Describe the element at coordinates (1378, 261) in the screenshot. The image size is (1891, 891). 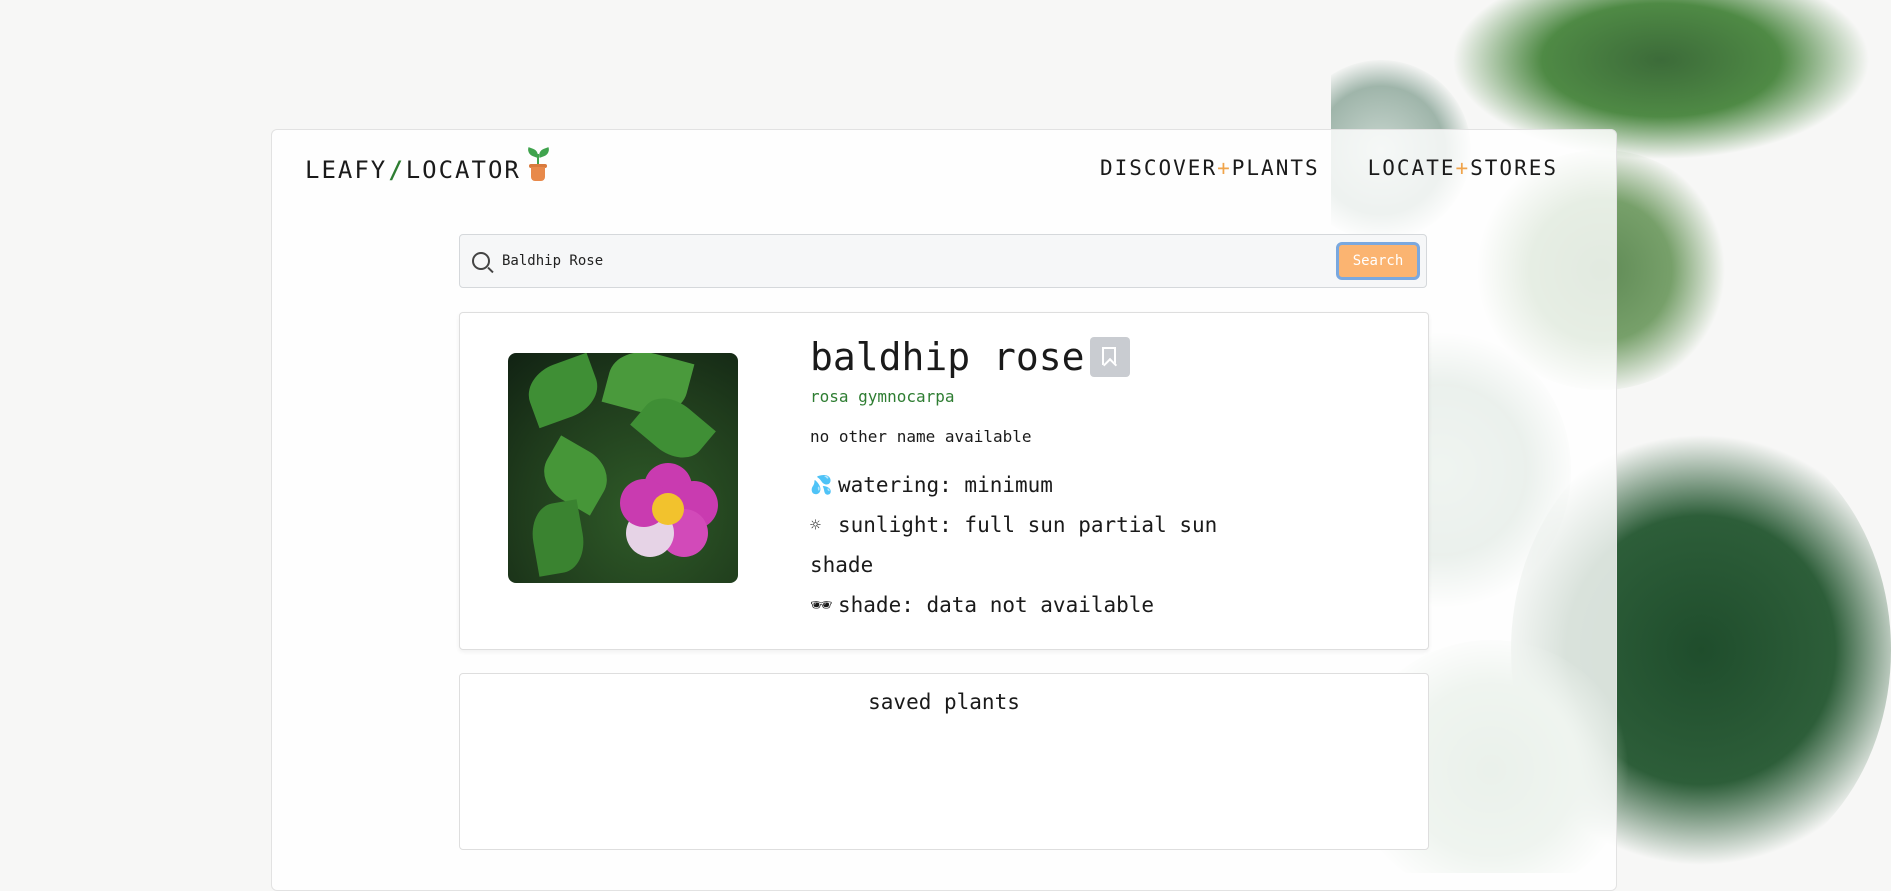
I see `search-button: Search` at that location.